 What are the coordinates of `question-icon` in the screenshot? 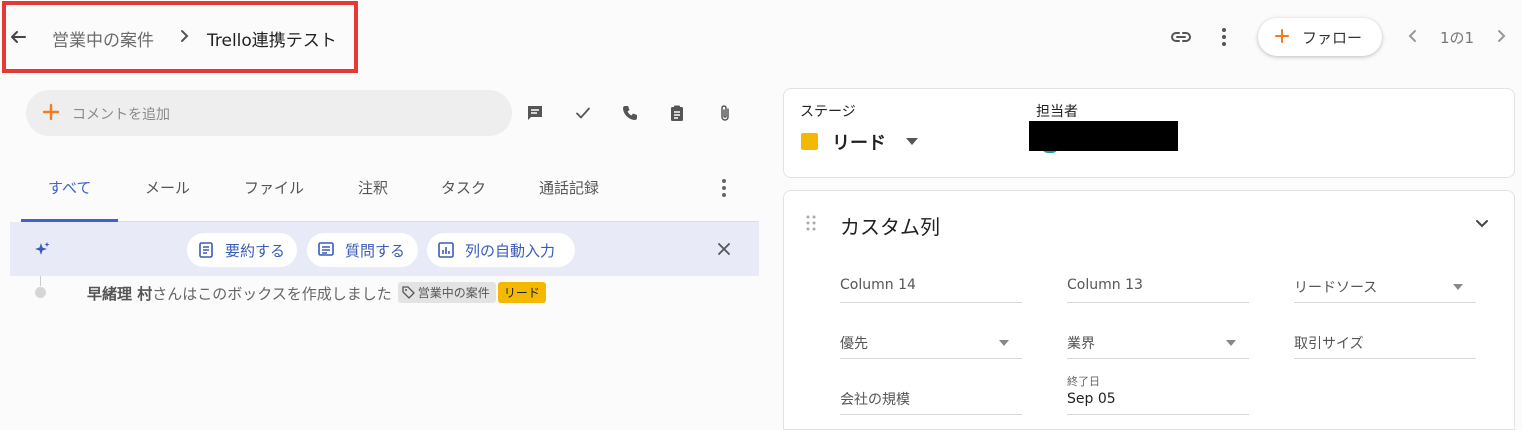 It's located at (326, 249).